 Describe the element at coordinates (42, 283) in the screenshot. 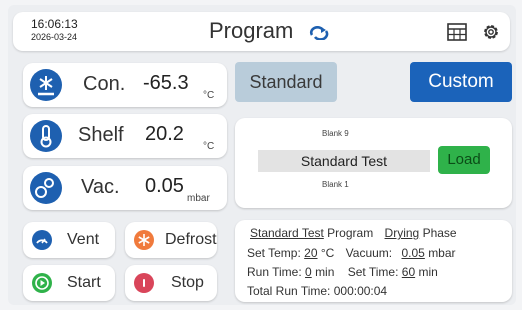

I see `play-icon` at that location.